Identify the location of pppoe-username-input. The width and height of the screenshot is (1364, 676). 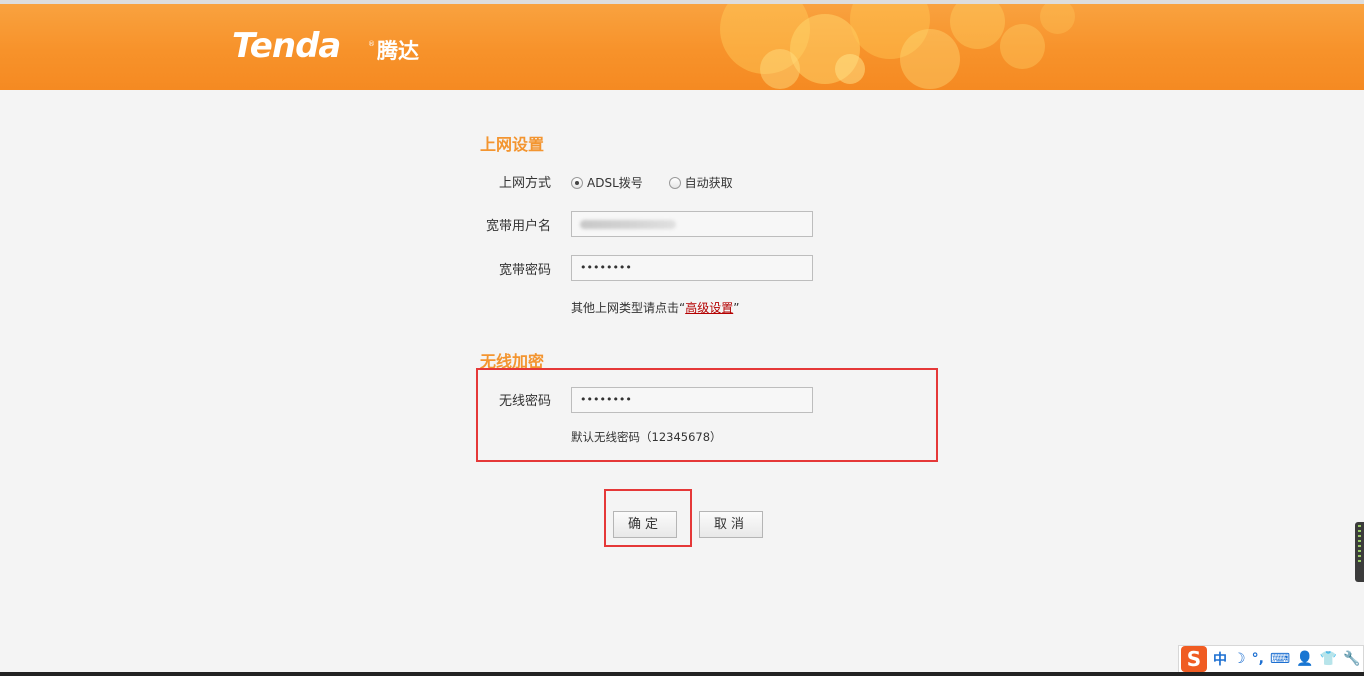
(692, 224).